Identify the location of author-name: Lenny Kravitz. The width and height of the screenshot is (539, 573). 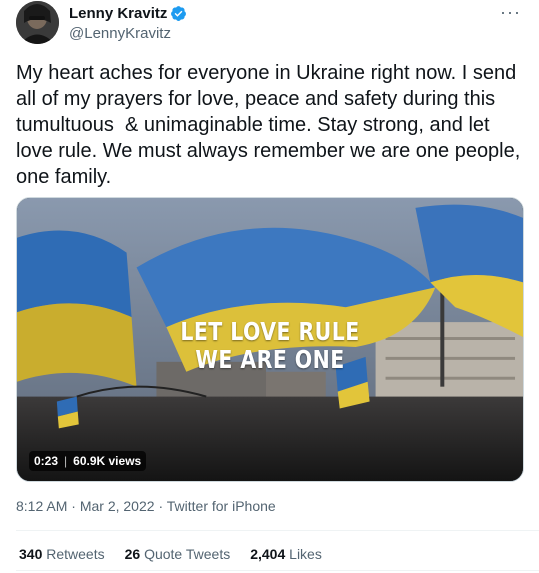
(118, 13).